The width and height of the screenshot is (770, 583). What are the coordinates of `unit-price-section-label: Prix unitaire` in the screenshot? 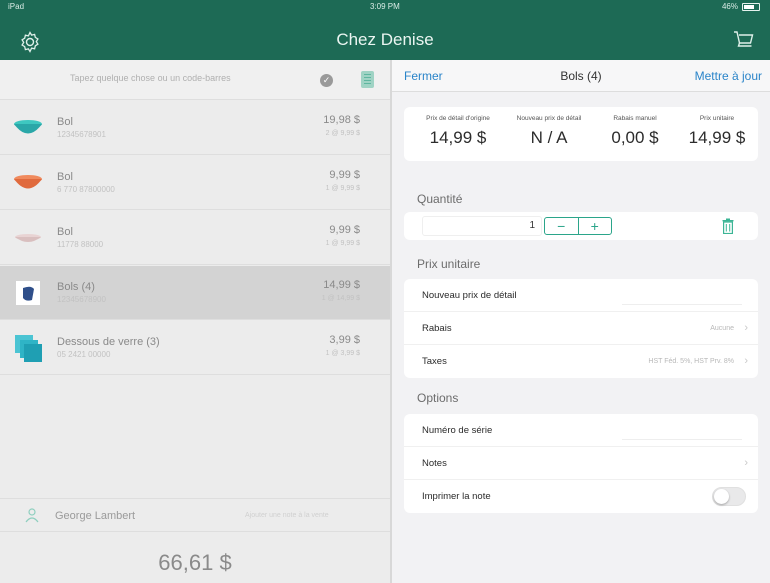 It's located at (449, 264).